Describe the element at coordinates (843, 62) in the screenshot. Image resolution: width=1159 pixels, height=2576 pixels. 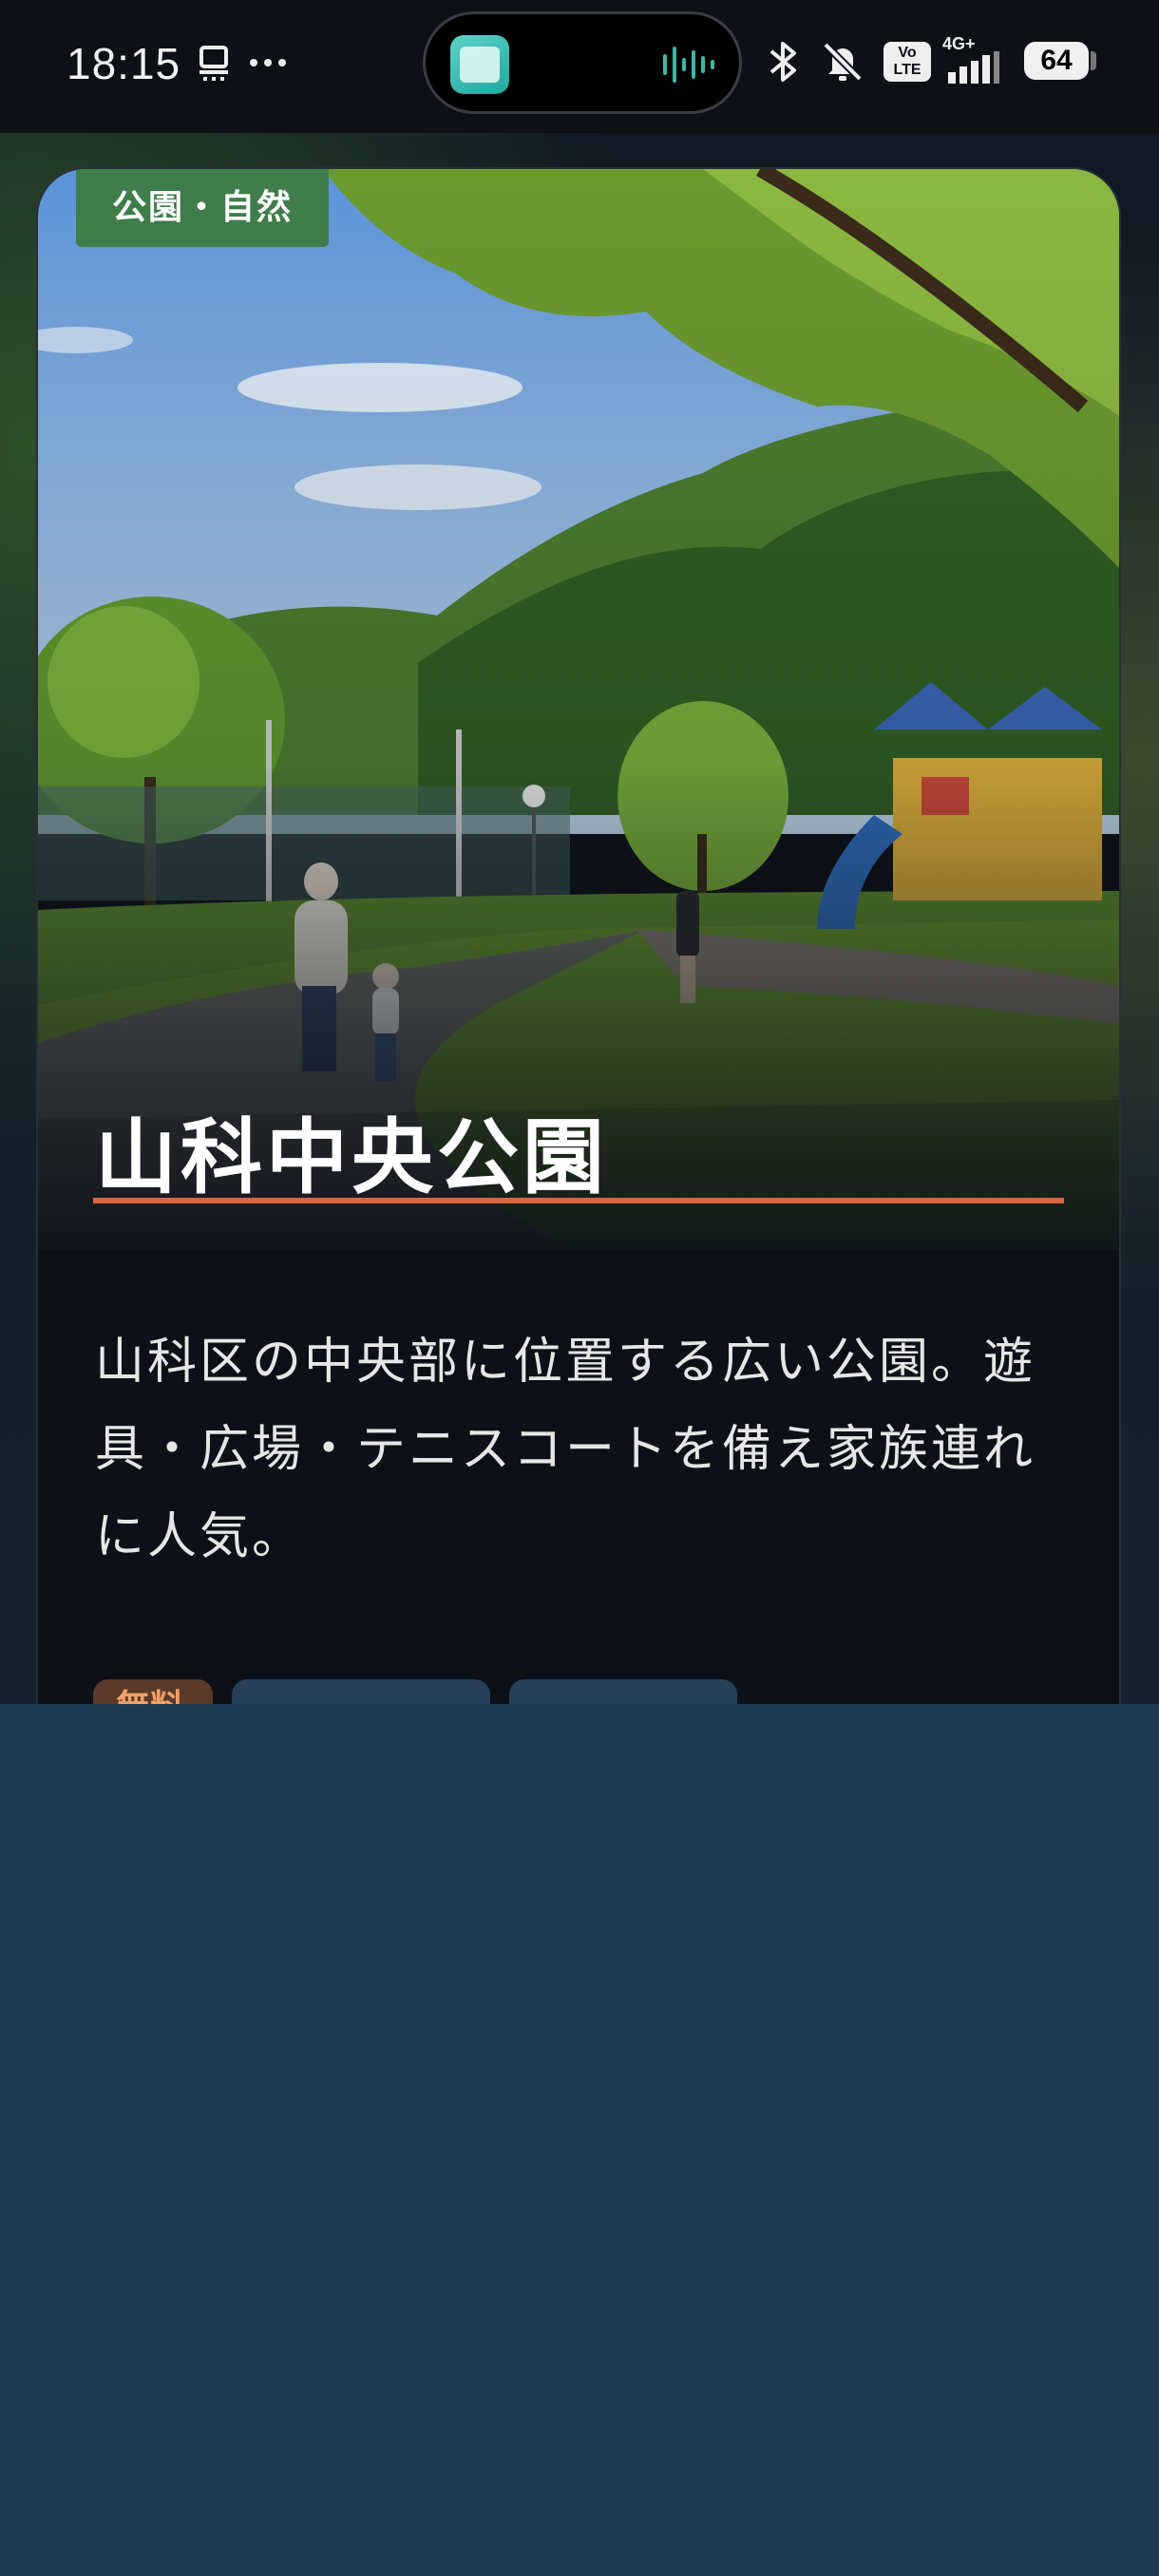
I see `mute-icon` at that location.